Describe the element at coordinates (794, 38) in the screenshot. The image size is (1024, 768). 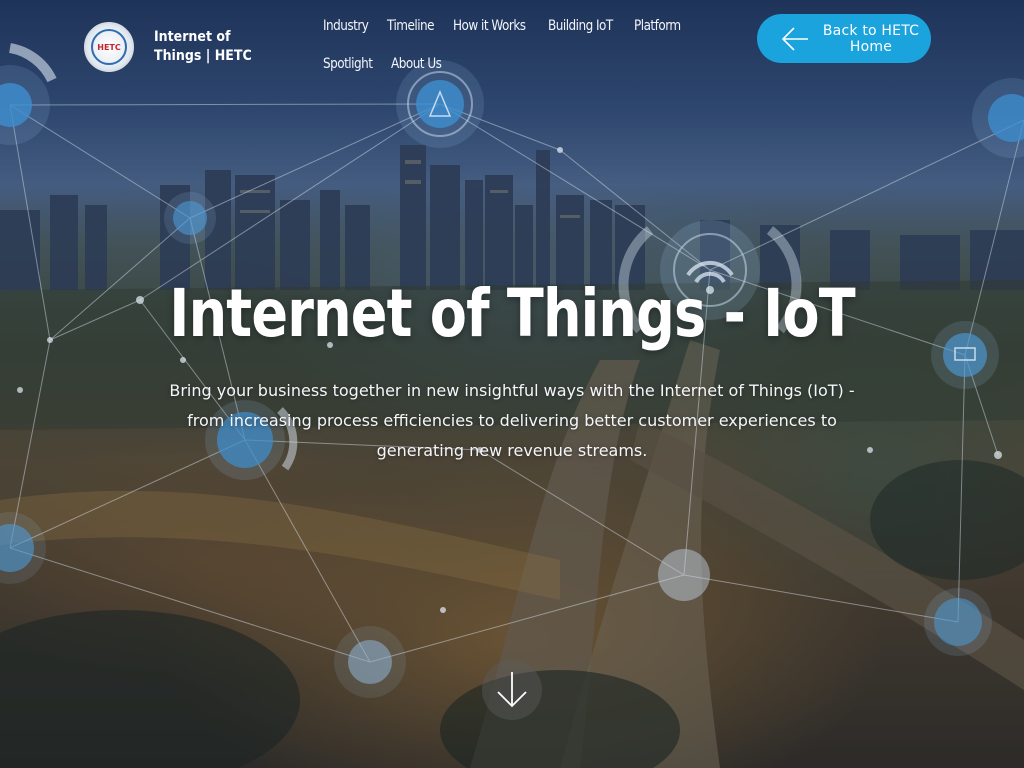
I see `arrow-left-icon` at that location.